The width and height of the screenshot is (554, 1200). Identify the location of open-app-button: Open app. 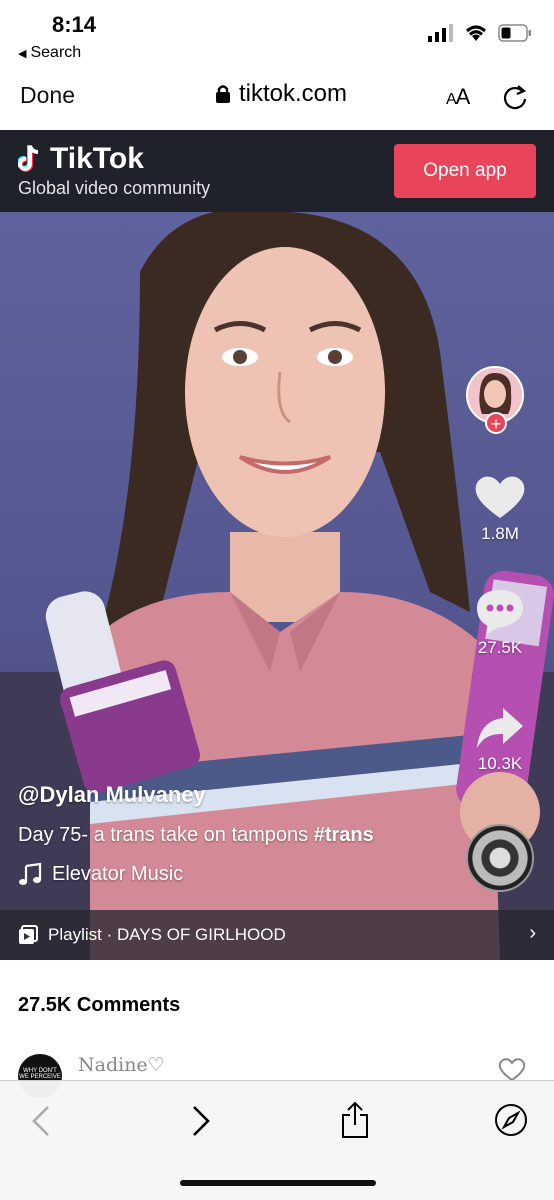
(465, 171).